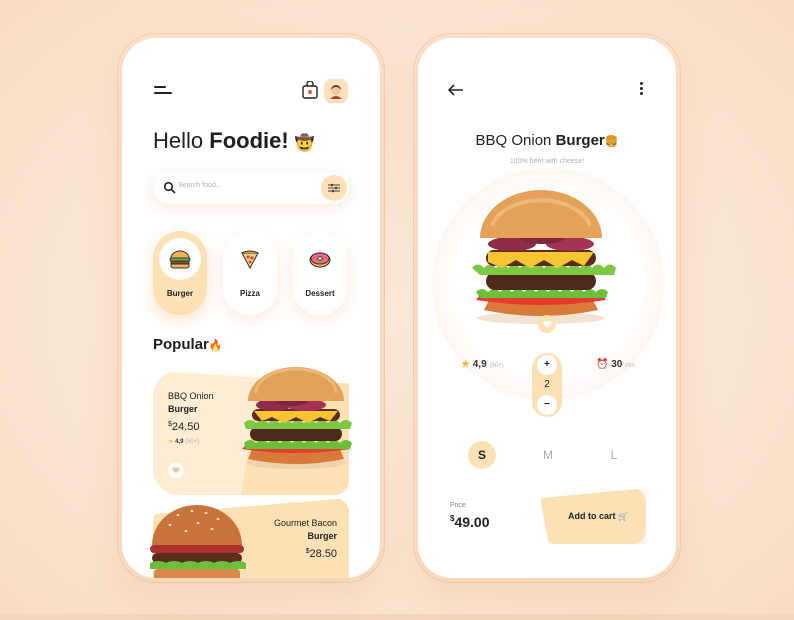  What do you see at coordinates (547, 365) in the screenshot?
I see `increase-quantity-button: +` at bounding box center [547, 365].